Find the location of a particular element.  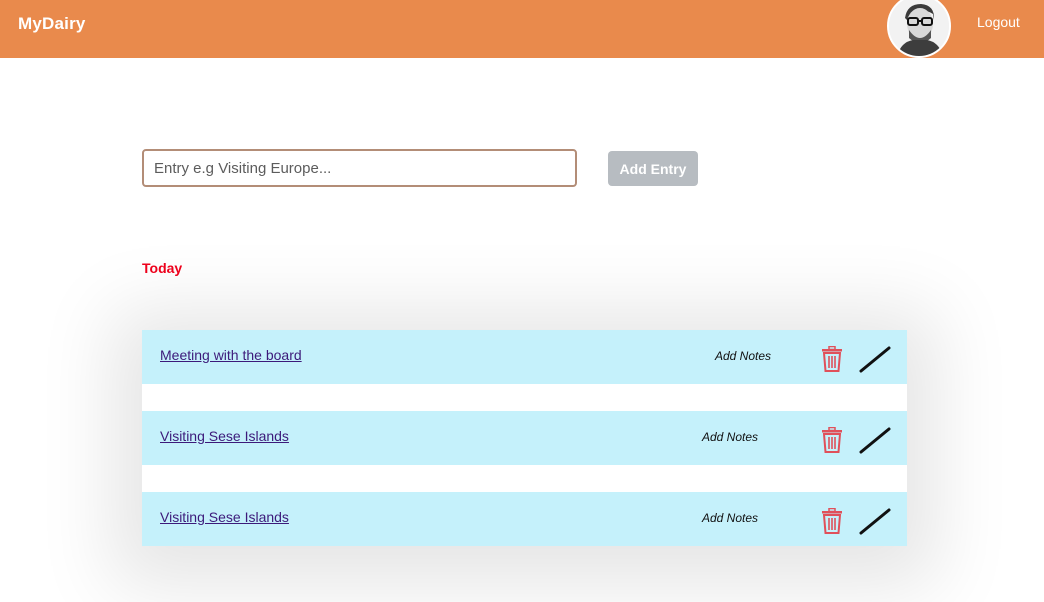

brand-logo: MyDairy is located at coordinates (52, 24).